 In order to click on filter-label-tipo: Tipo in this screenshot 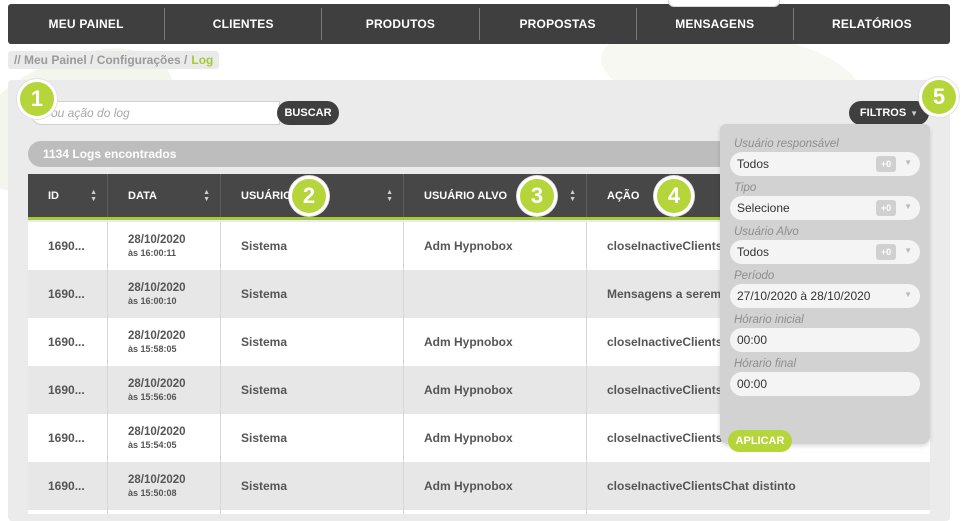, I will do `click(745, 188)`.